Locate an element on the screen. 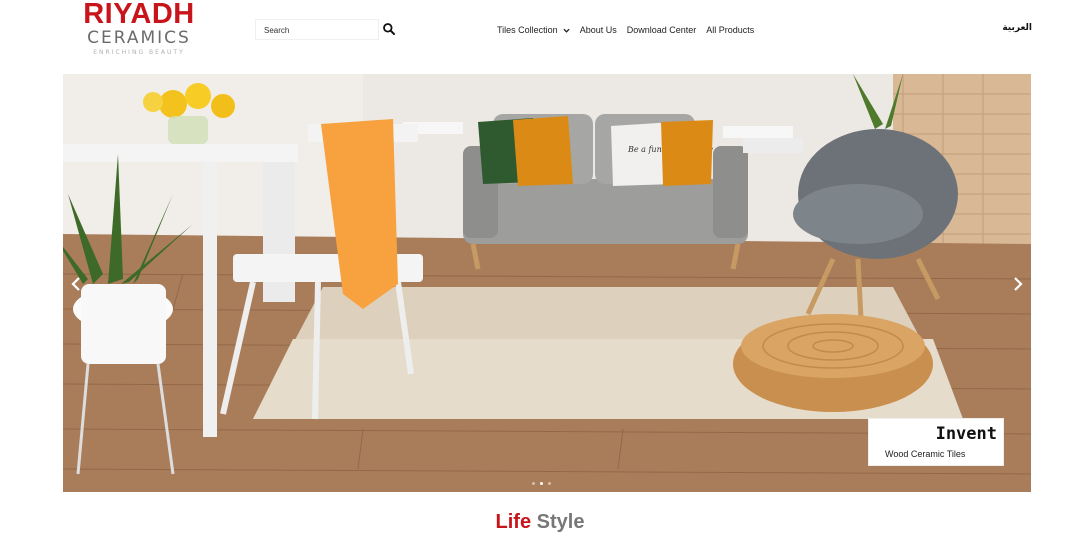 The height and width of the screenshot is (548, 1080). section-title-rest: Style is located at coordinates (560, 522).